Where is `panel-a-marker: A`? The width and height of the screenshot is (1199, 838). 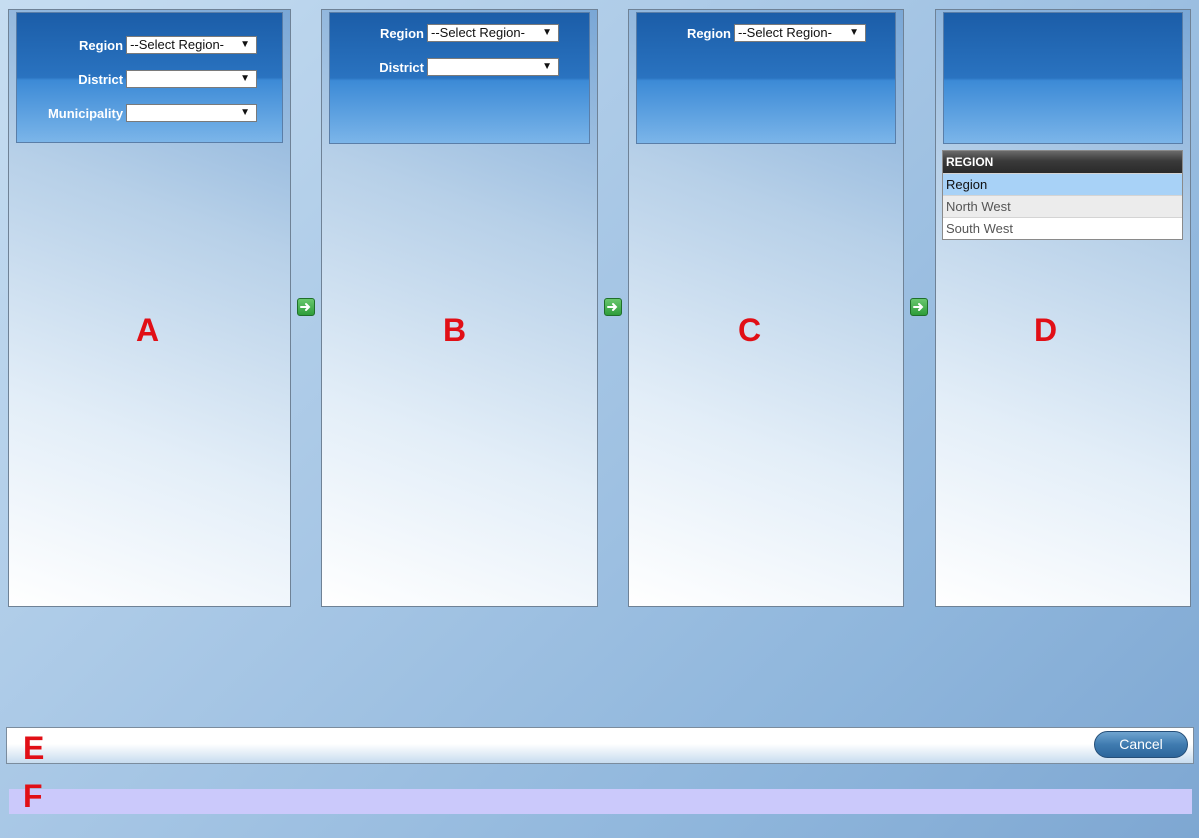
panel-a-marker: A is located at coordinates (148, 330).